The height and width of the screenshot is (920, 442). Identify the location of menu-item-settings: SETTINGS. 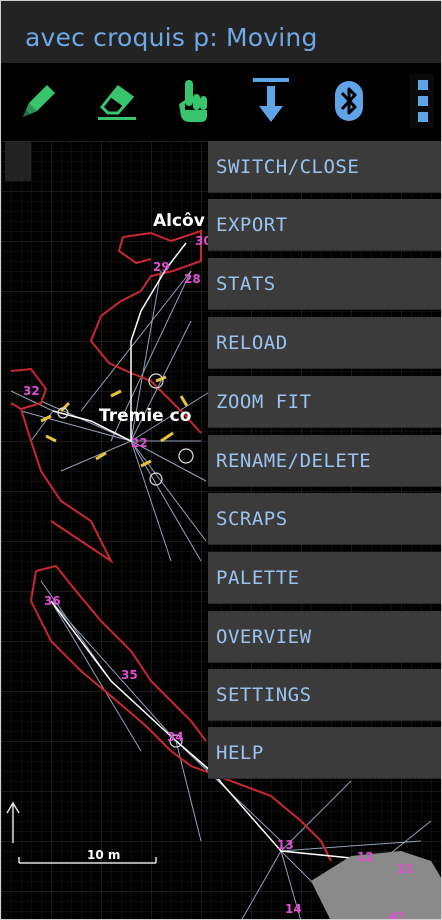
(324, 695).